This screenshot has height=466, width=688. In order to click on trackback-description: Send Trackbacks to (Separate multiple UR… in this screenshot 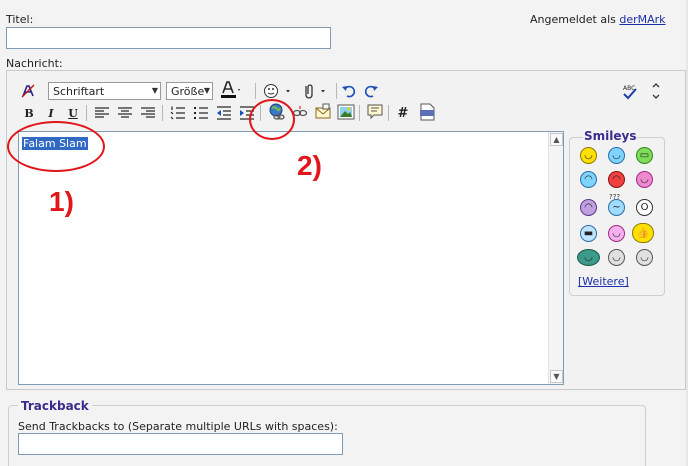, I will do `click(178, 426)`.